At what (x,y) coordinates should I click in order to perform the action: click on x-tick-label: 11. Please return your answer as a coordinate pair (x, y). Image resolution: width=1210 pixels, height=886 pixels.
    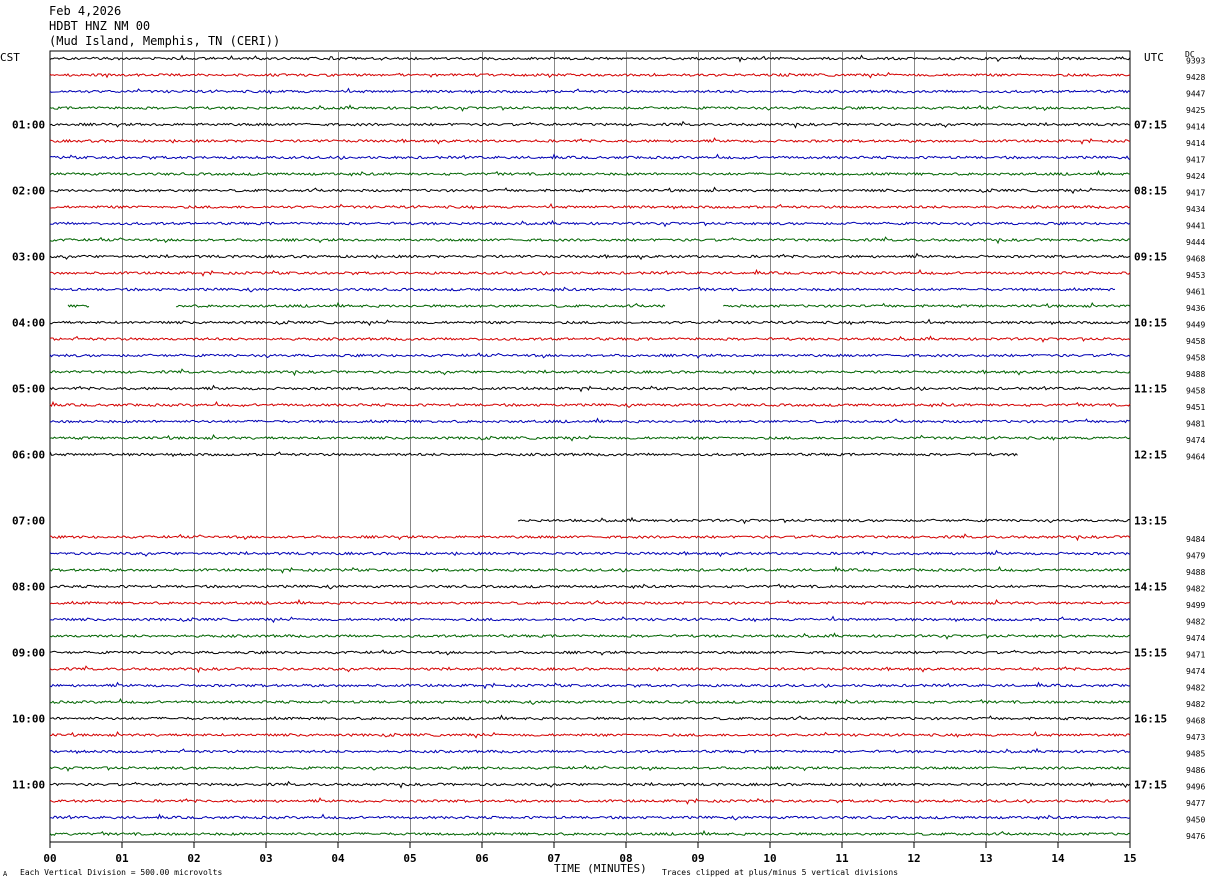
    Looking at the image, I should click on (842, 858).